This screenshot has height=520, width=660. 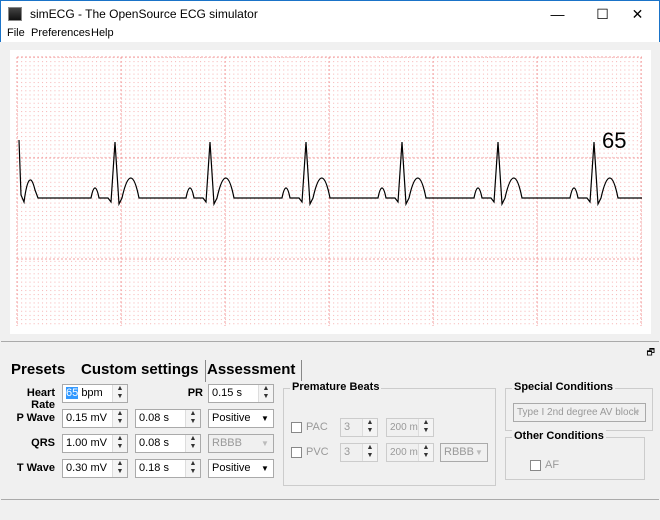 What do you see at coordinates (410, 427) in the screenshot?
I see `pac-interval: 200 ms ▲ ▼` at bounding box center [410, 427].